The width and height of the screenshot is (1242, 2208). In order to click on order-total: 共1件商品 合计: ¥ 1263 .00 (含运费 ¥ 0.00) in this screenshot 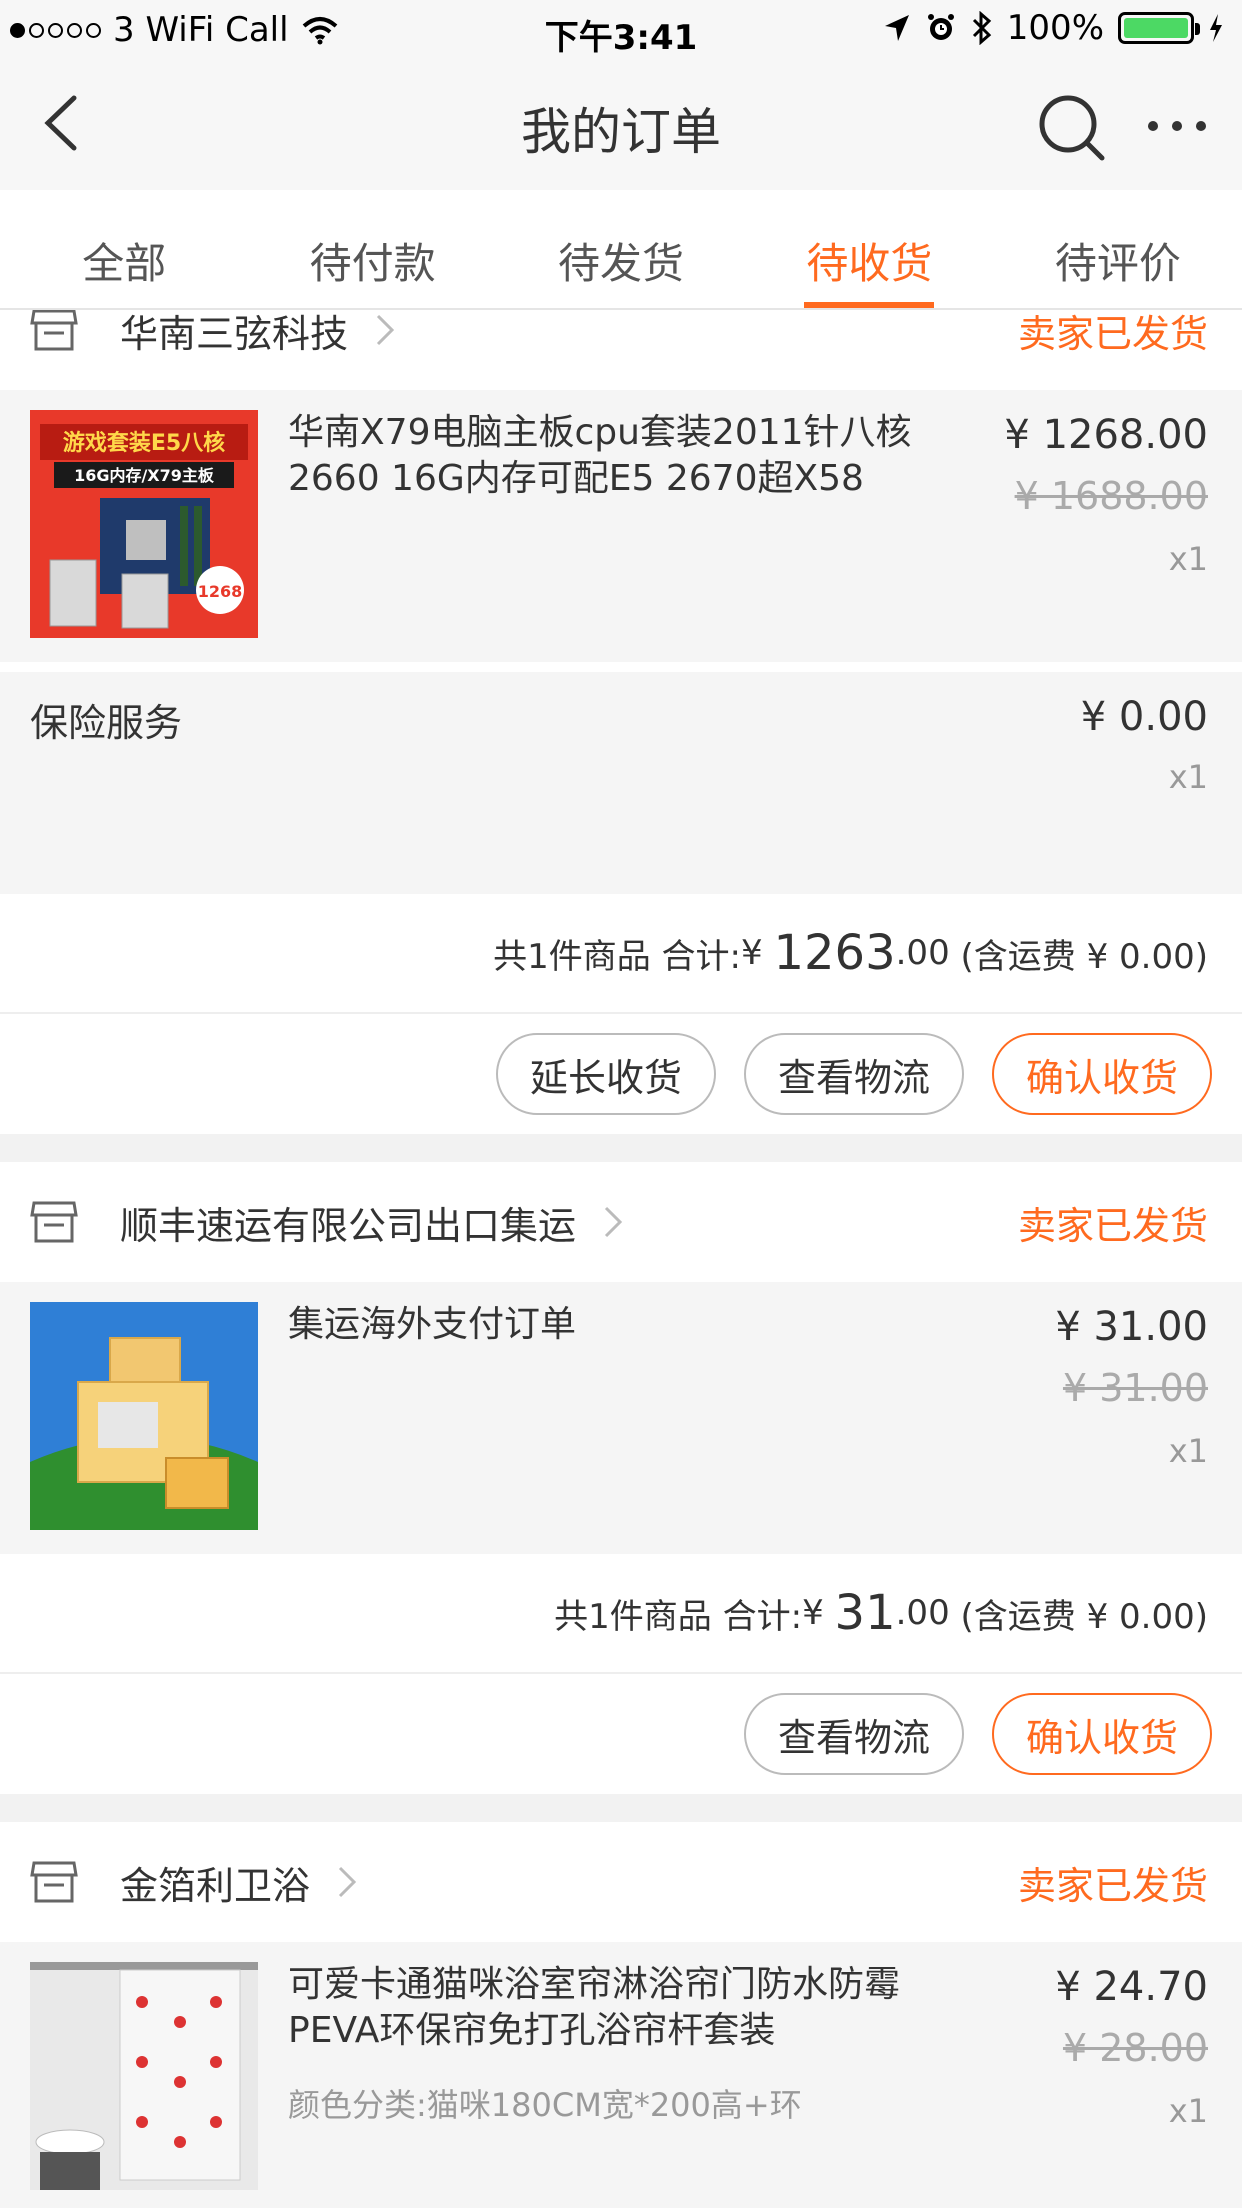, I will do `click(621, 954)`.